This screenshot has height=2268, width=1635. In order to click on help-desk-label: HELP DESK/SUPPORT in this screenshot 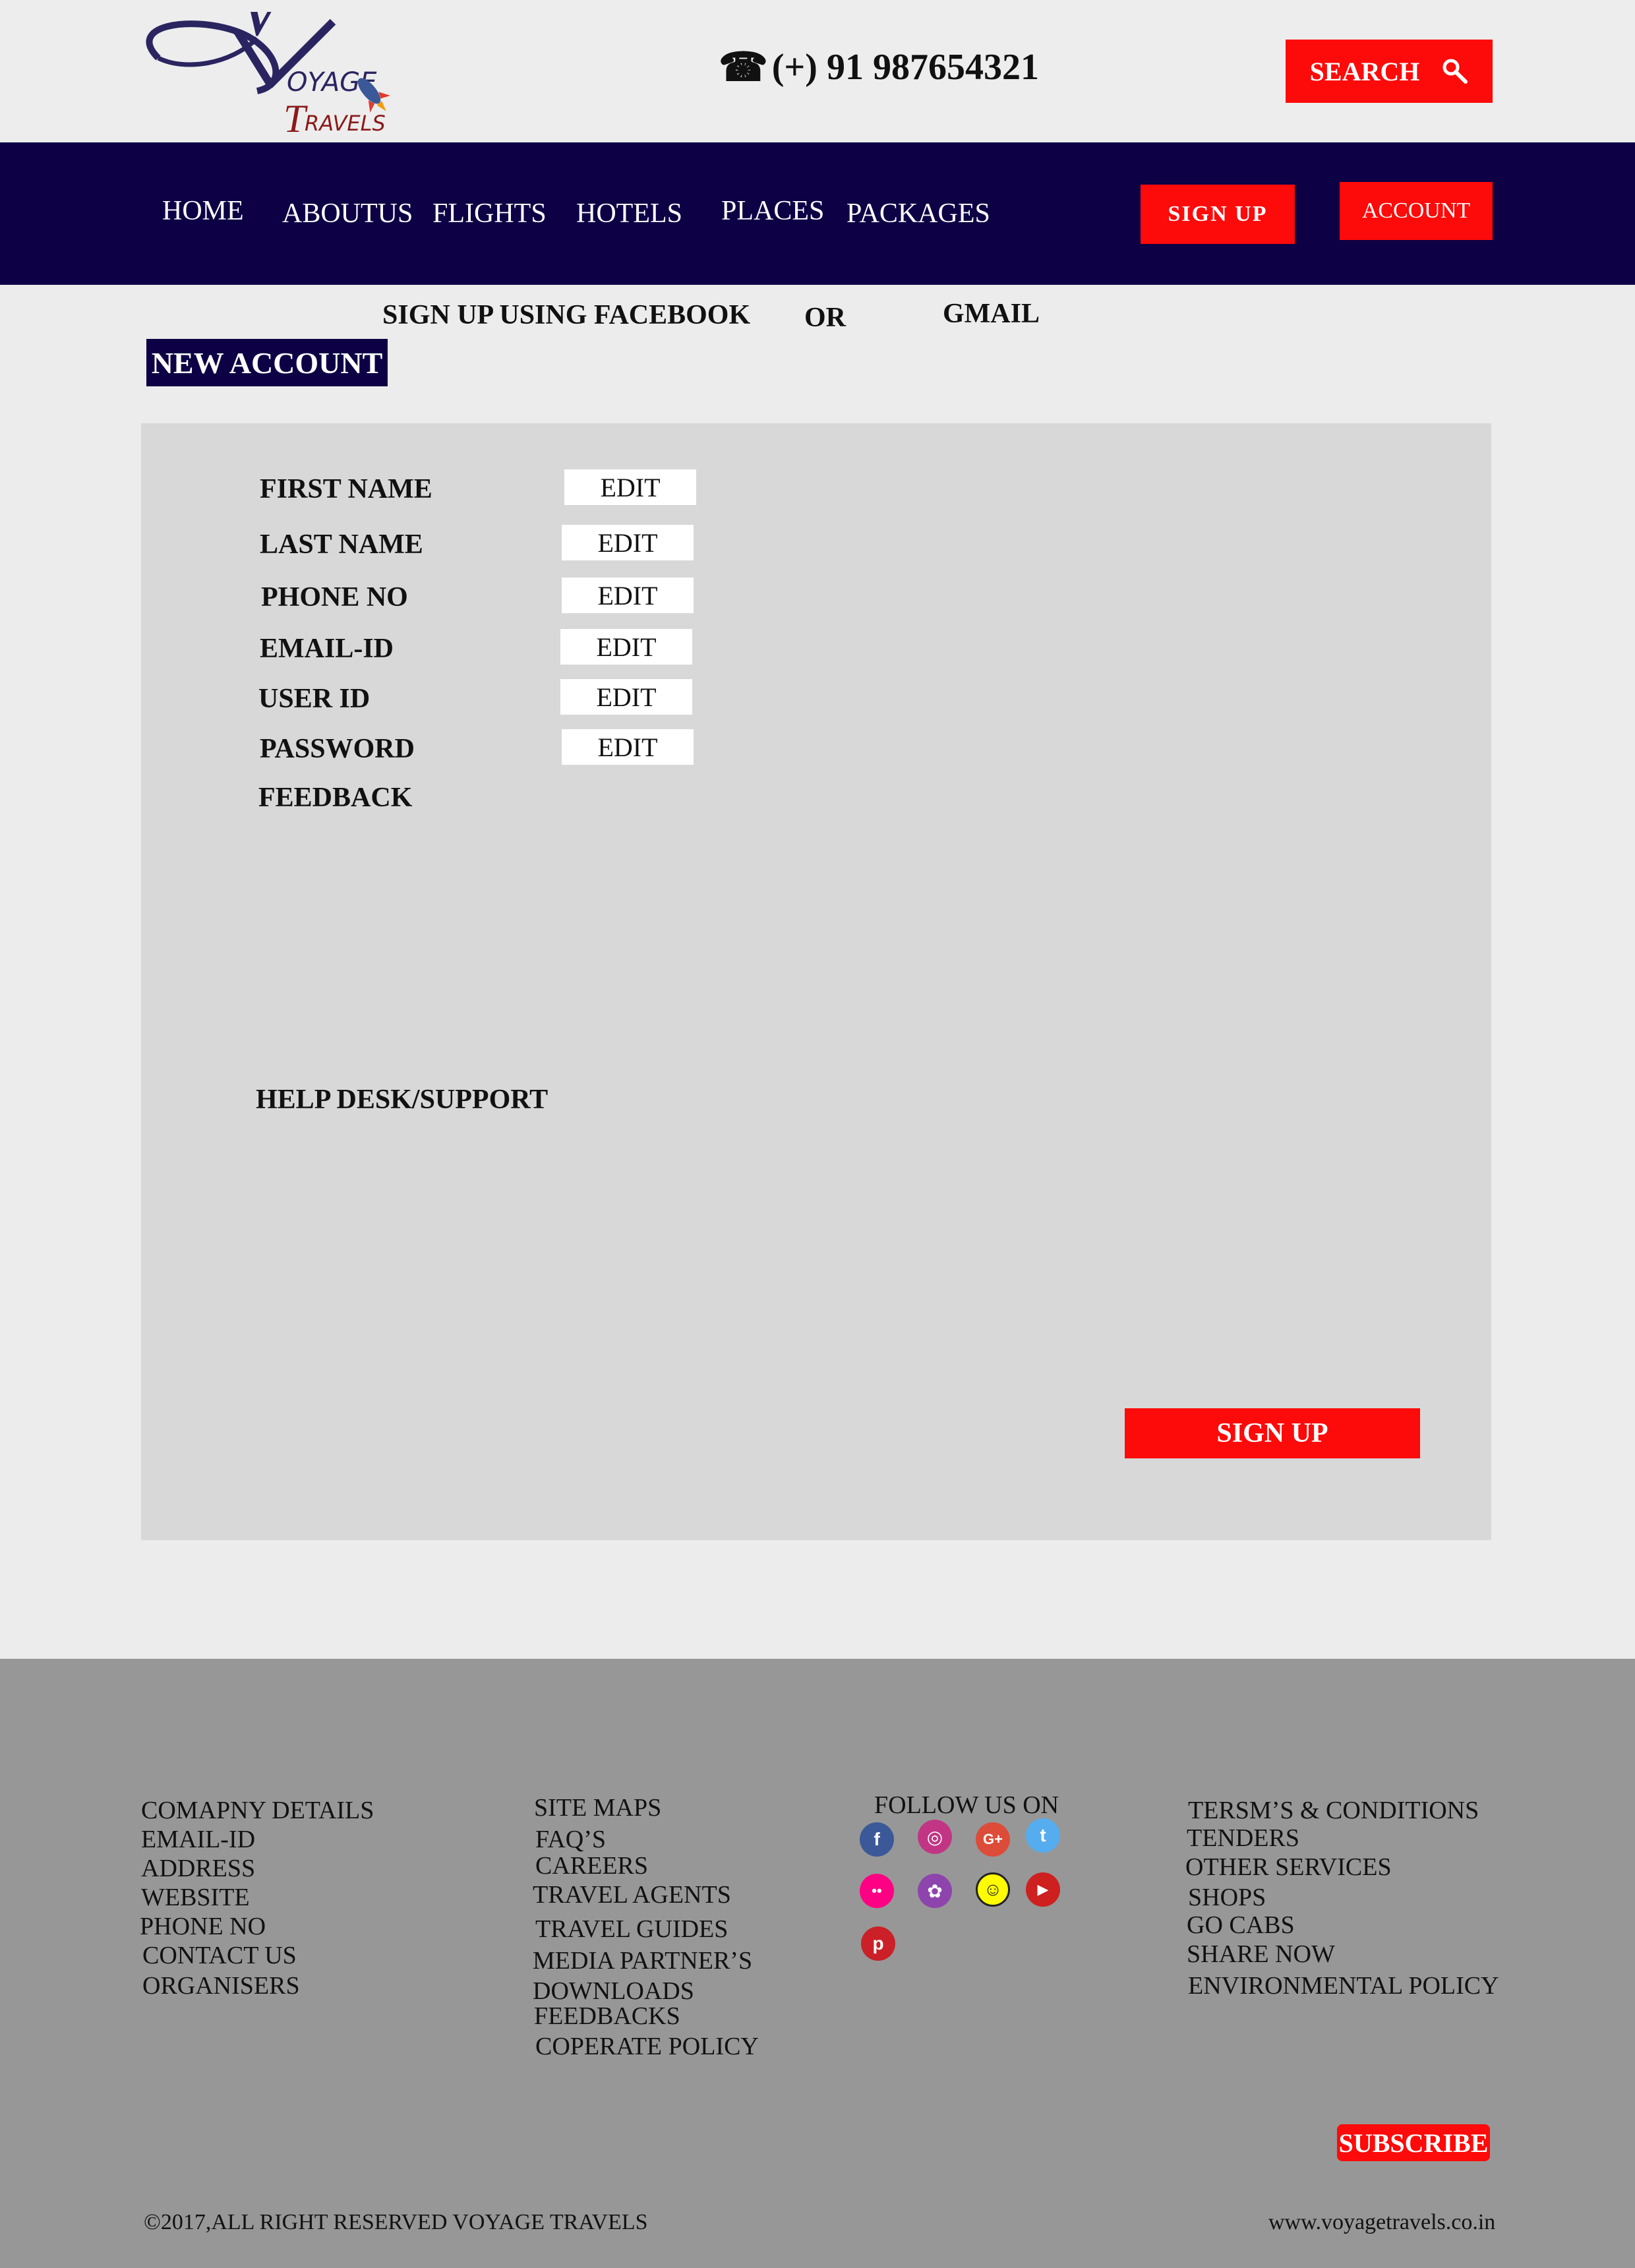, I will do `click(402, 1100)`.